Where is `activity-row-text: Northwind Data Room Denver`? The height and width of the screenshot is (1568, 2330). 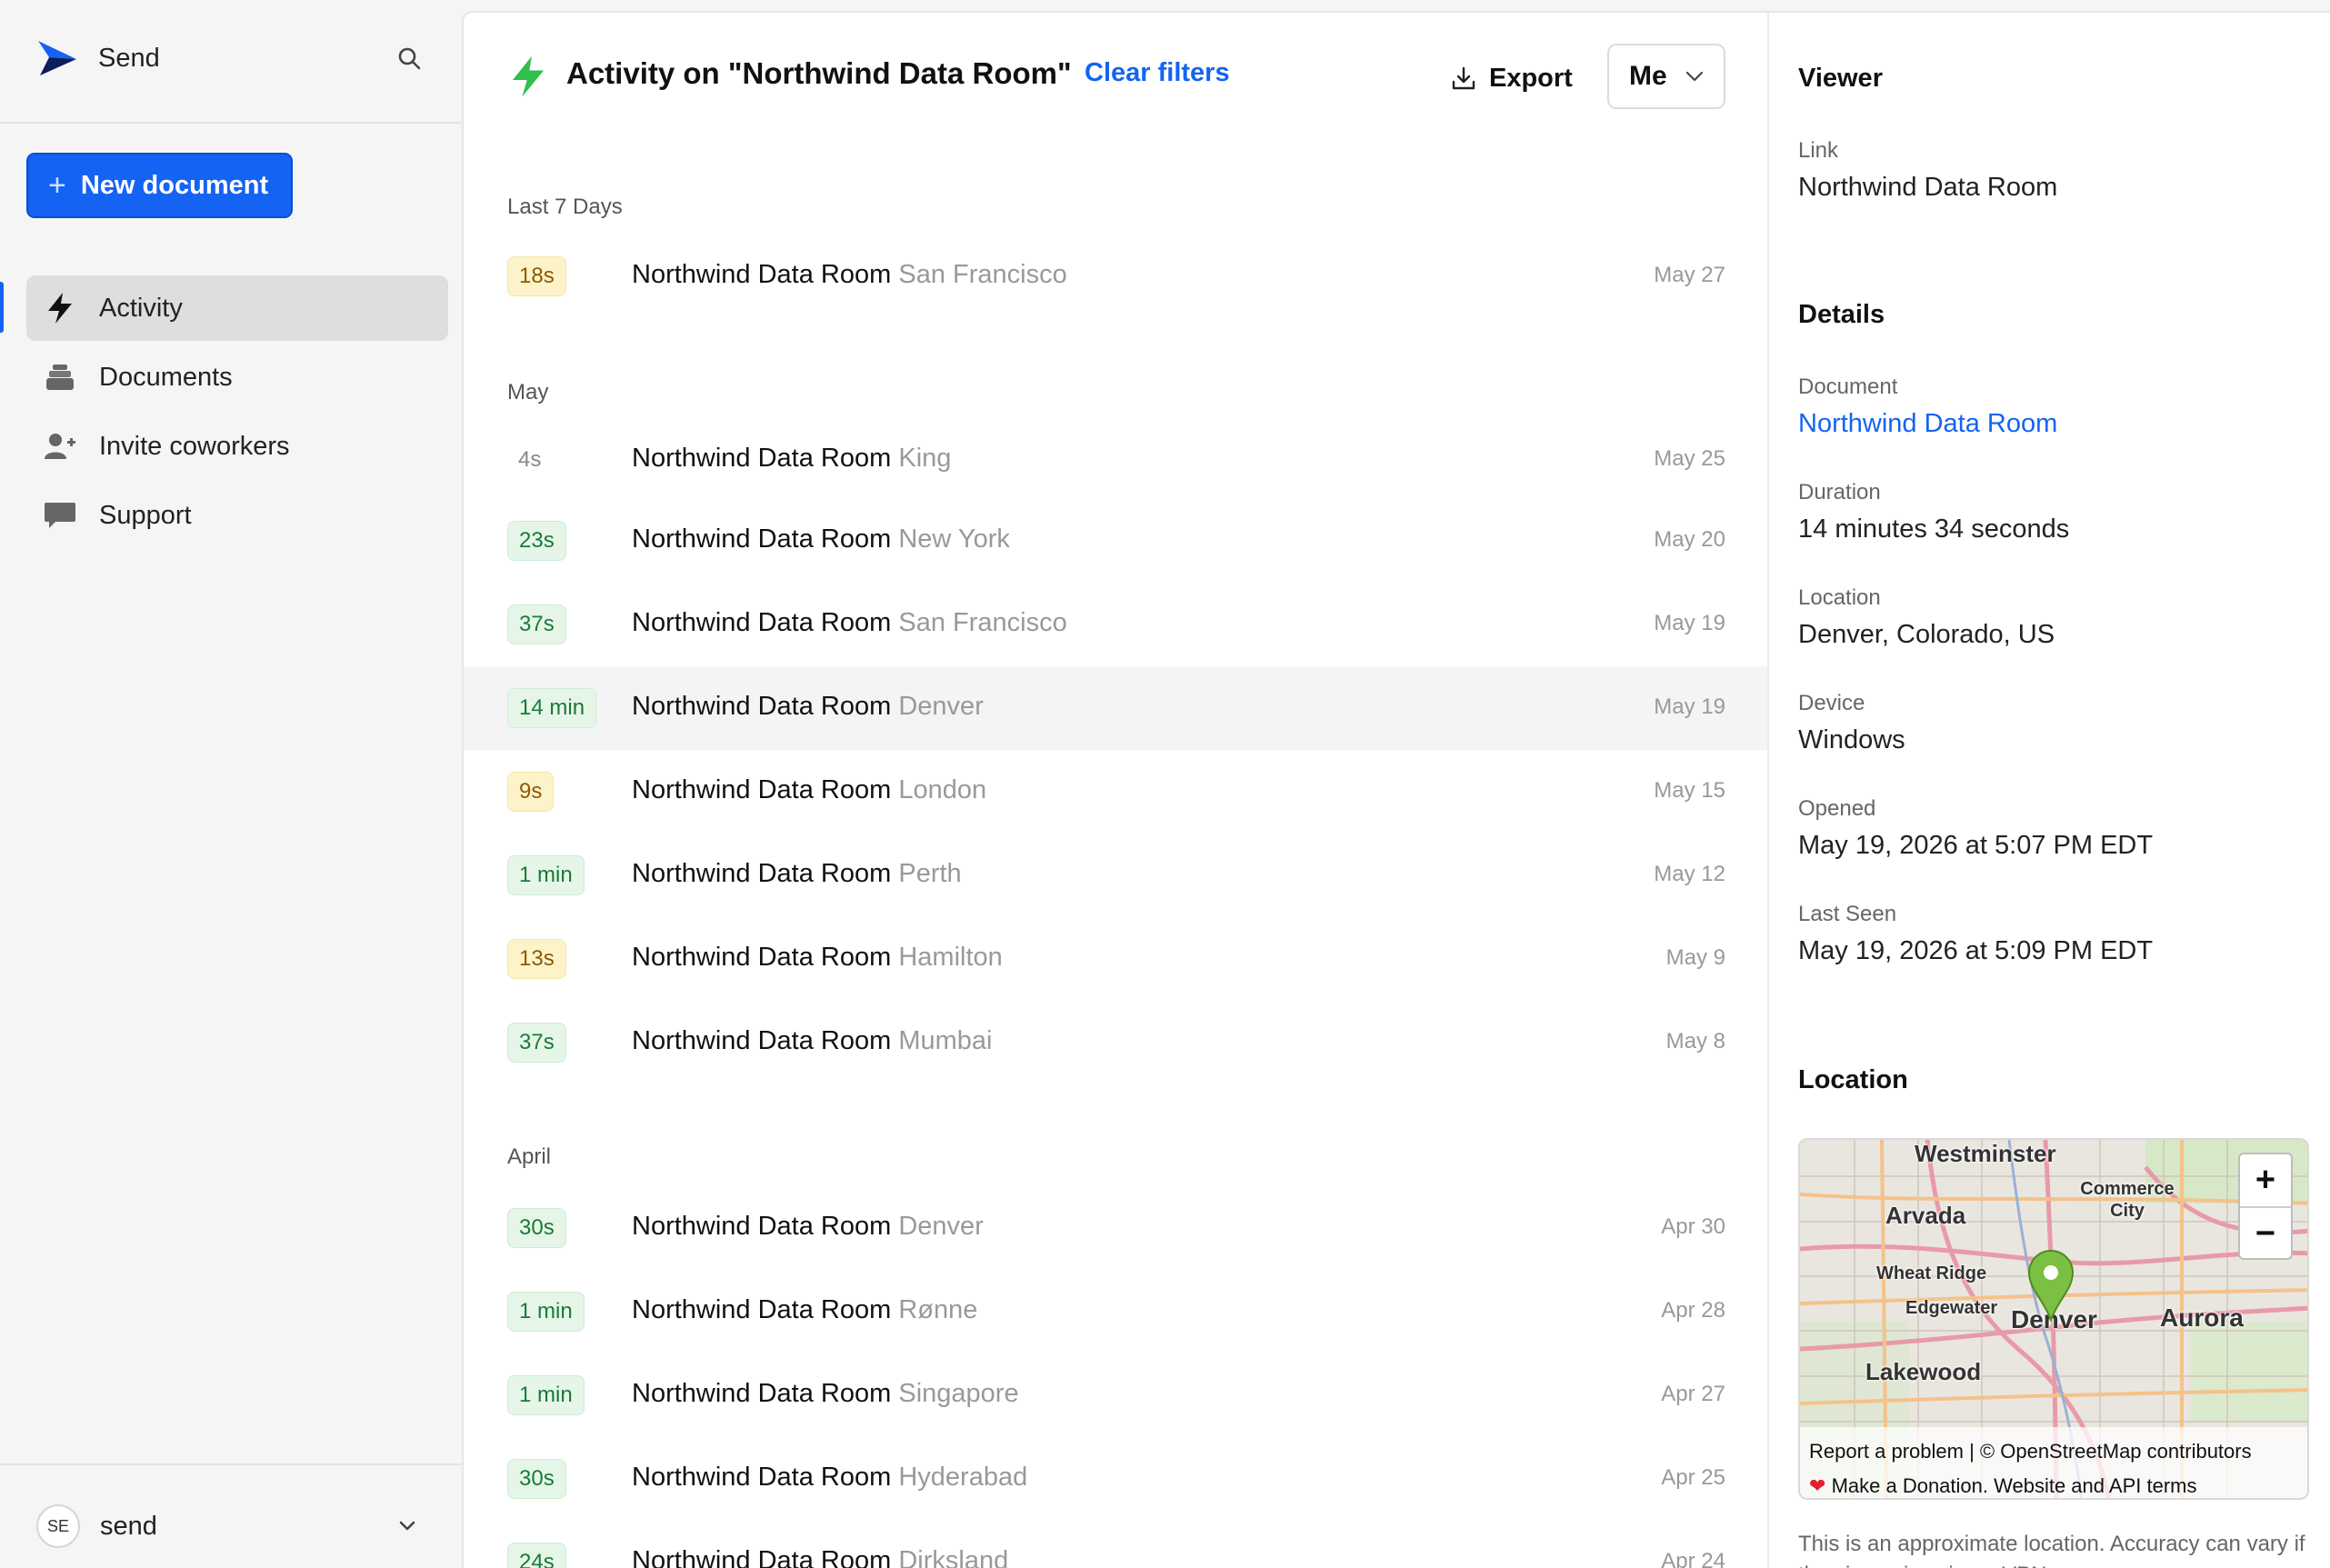
activity-row-text: Northwind Data Room Denver is located at coordinates (808, 1227).